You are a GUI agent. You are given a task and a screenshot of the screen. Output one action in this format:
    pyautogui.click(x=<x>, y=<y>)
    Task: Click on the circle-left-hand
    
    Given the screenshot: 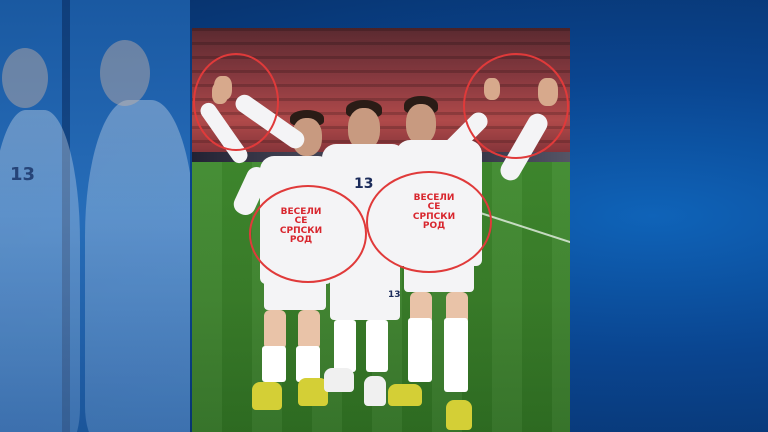 What is the action you would take?
    pyautogui.click(x=236, y=102)
    